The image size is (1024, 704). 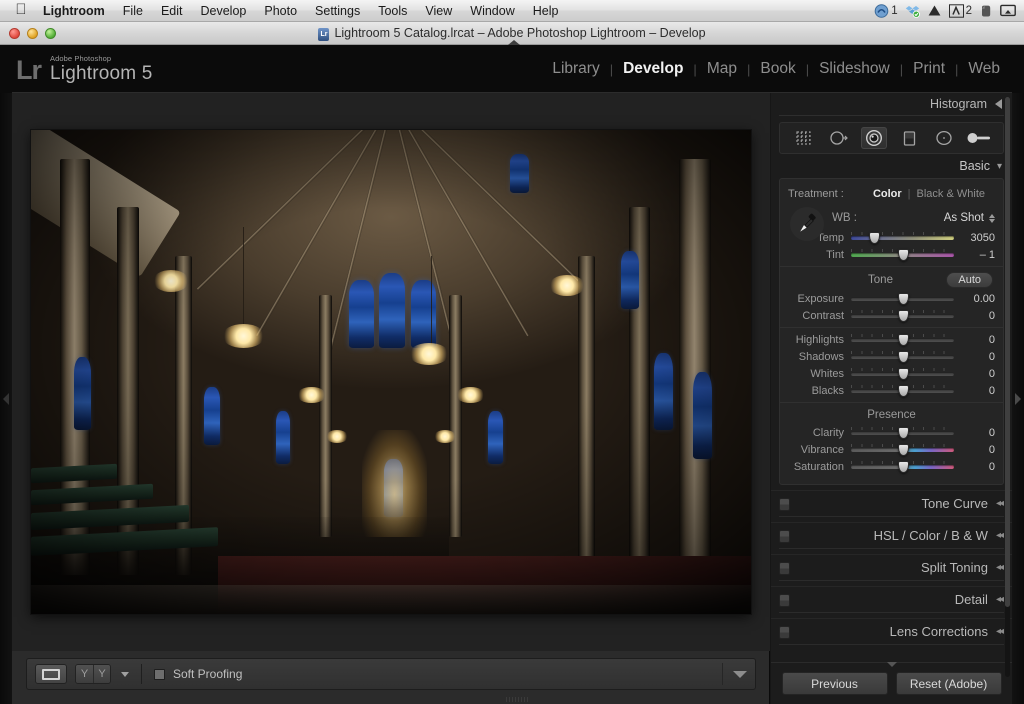 I want to click on module-tab-library: Library, so click(x=575, y=69).